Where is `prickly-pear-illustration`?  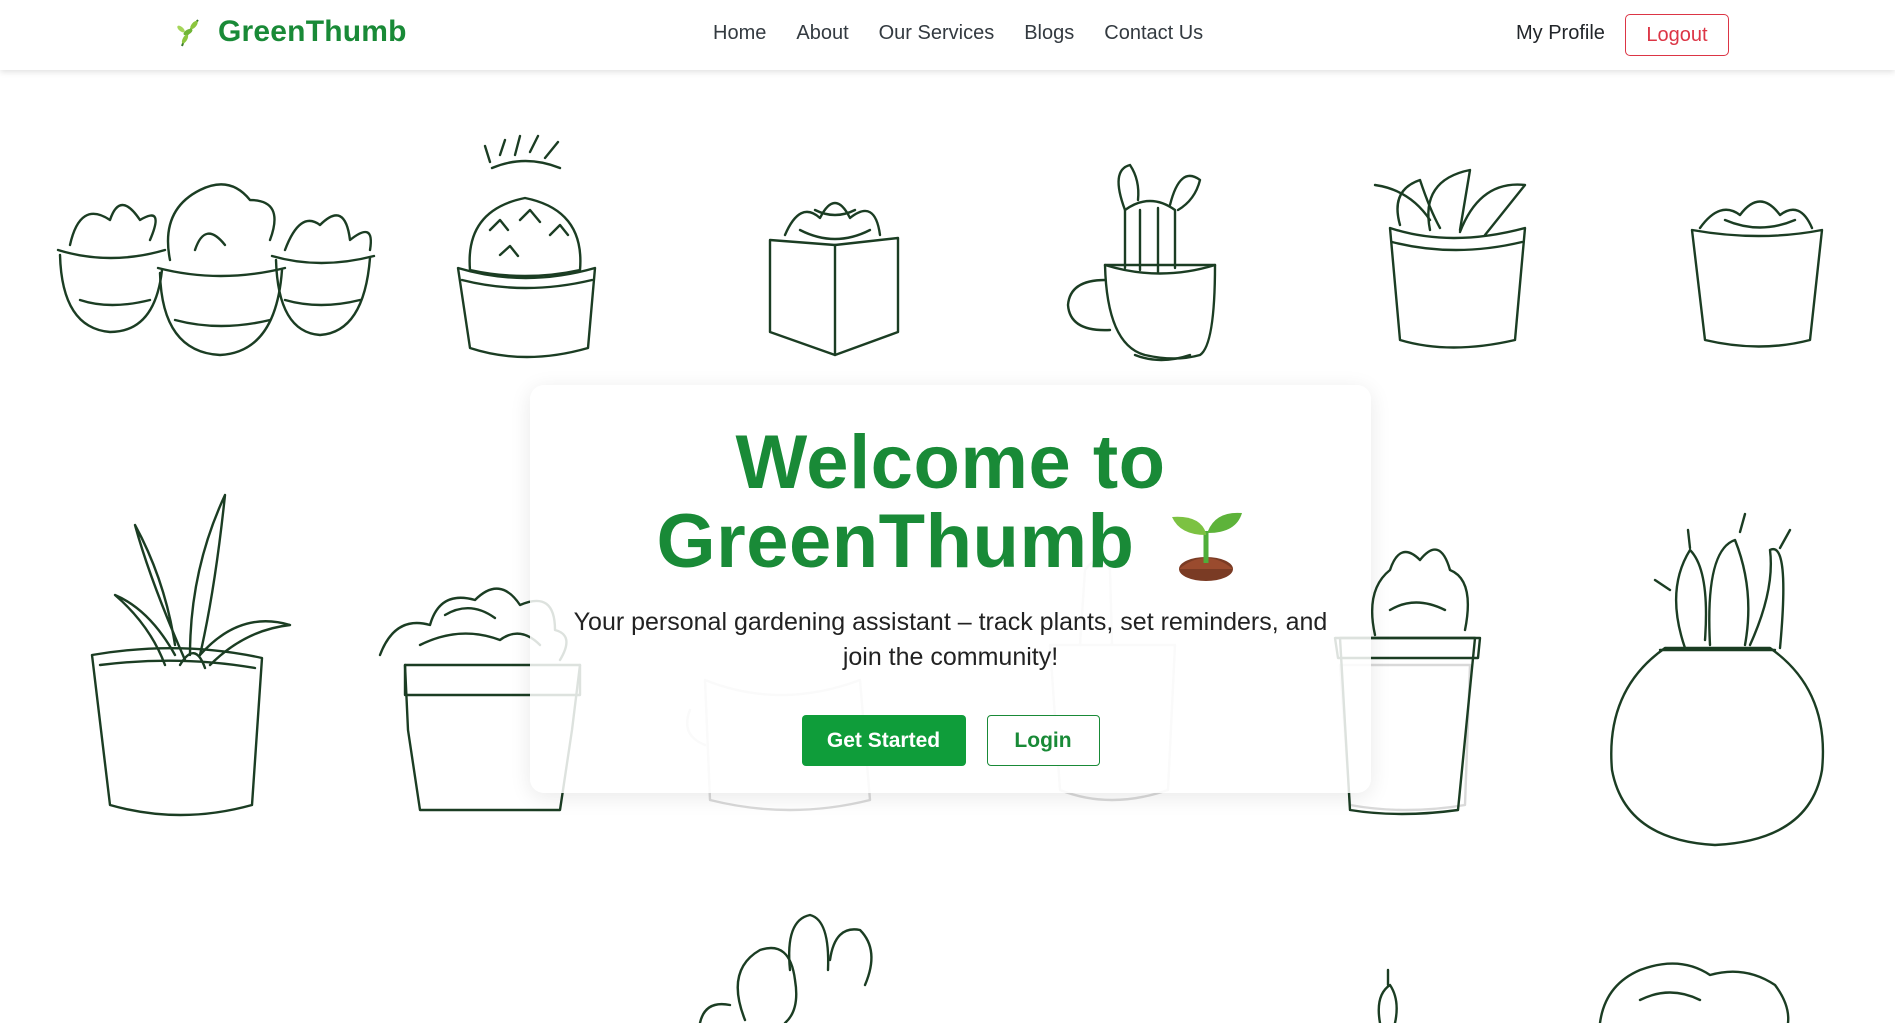
prickly-pear-illustration is located at coordinates (785, 968).